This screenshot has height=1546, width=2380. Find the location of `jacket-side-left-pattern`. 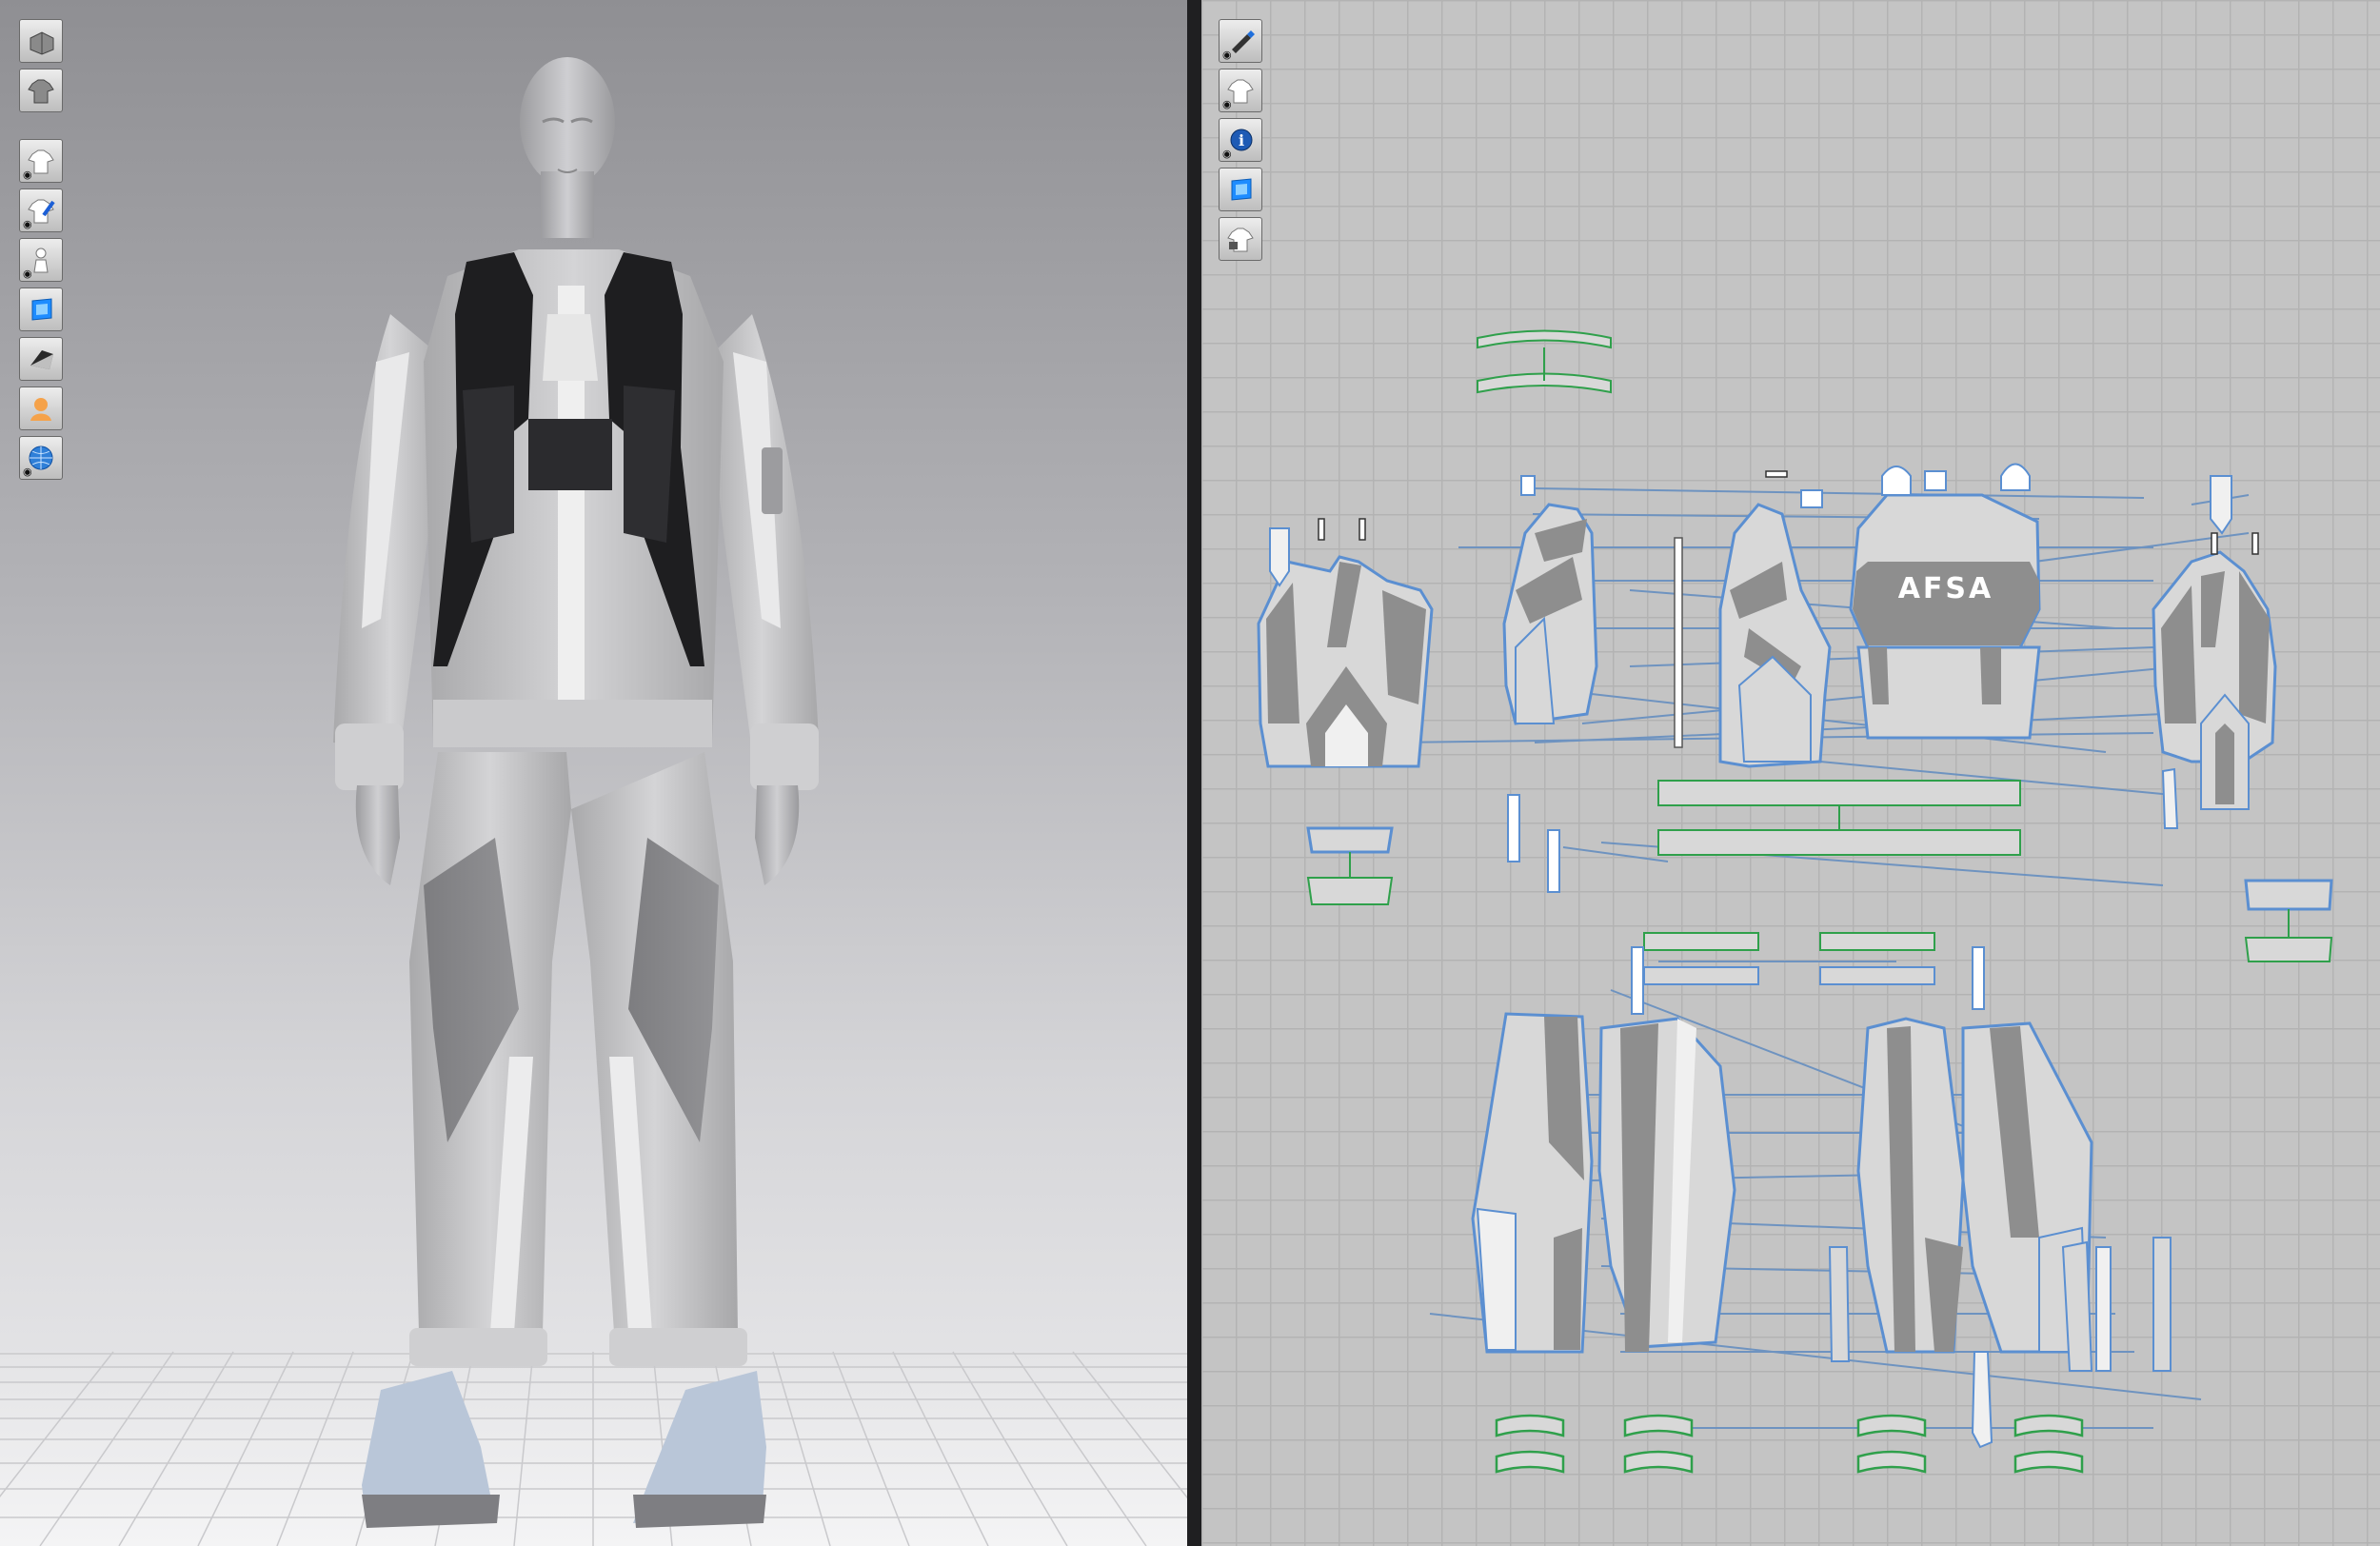

jacket-side-left-pattern is located at coordinates (1550, 600).